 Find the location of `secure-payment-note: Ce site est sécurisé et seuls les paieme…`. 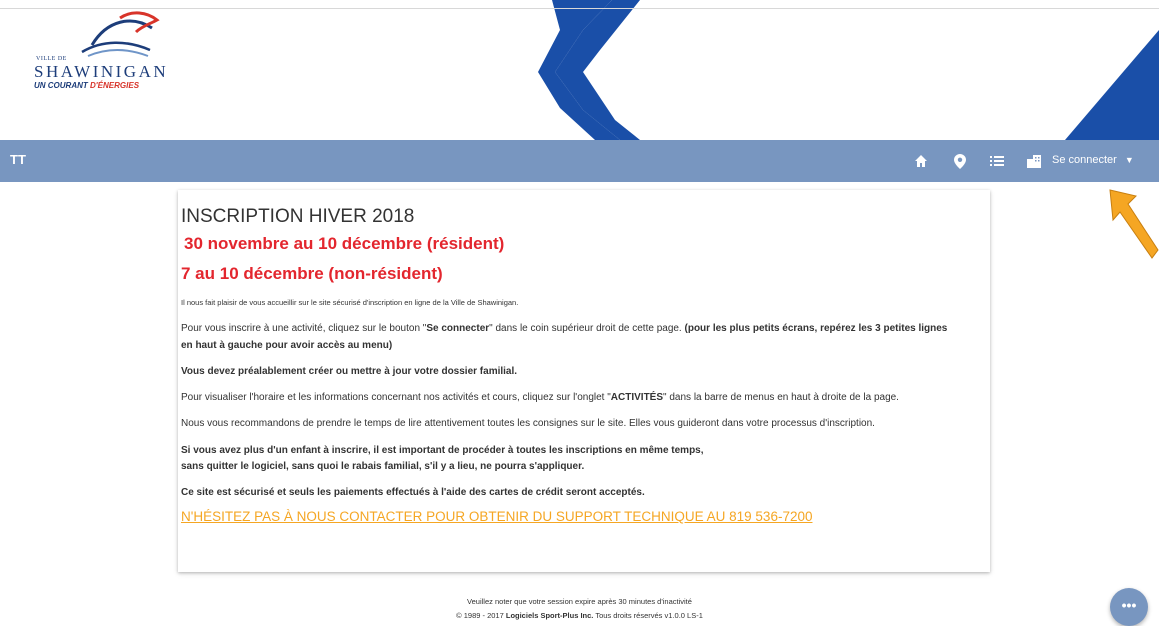

secure-payment-note: Ce site est sécurisé et seuls les paieme… is located at coordinates (413, 493).